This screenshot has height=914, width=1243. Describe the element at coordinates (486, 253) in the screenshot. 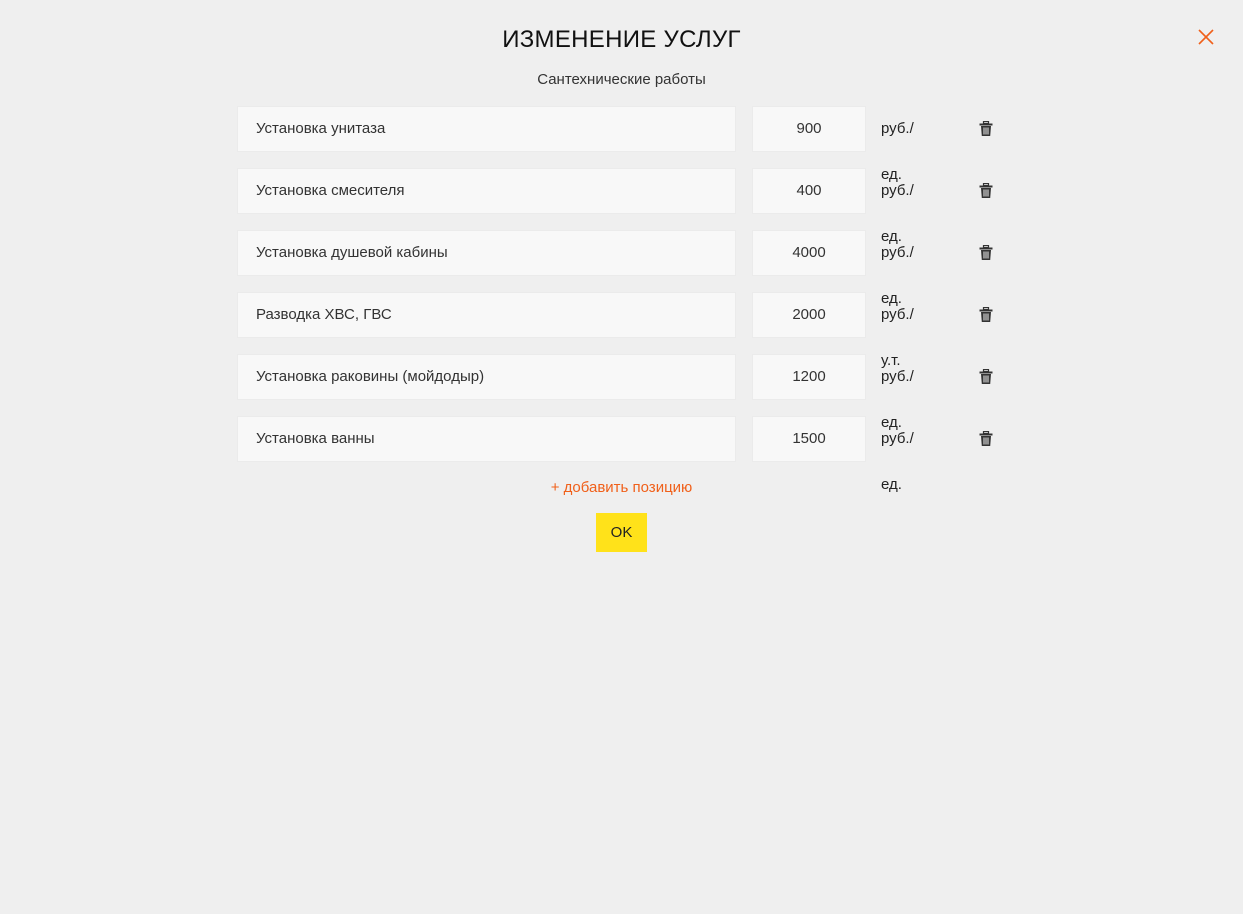

I see `service-name-field: Установка душевой кабины` at that location.